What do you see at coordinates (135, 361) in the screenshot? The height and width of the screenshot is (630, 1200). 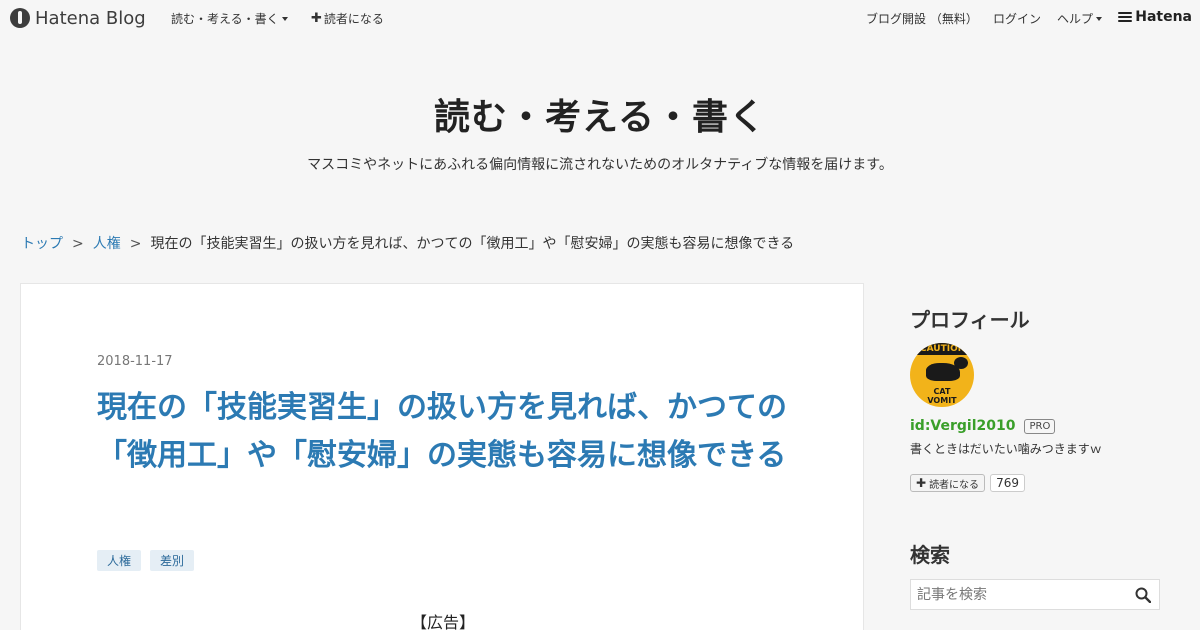 I see `entry-date: 2018-11-17` at bounding box center [135, 361].